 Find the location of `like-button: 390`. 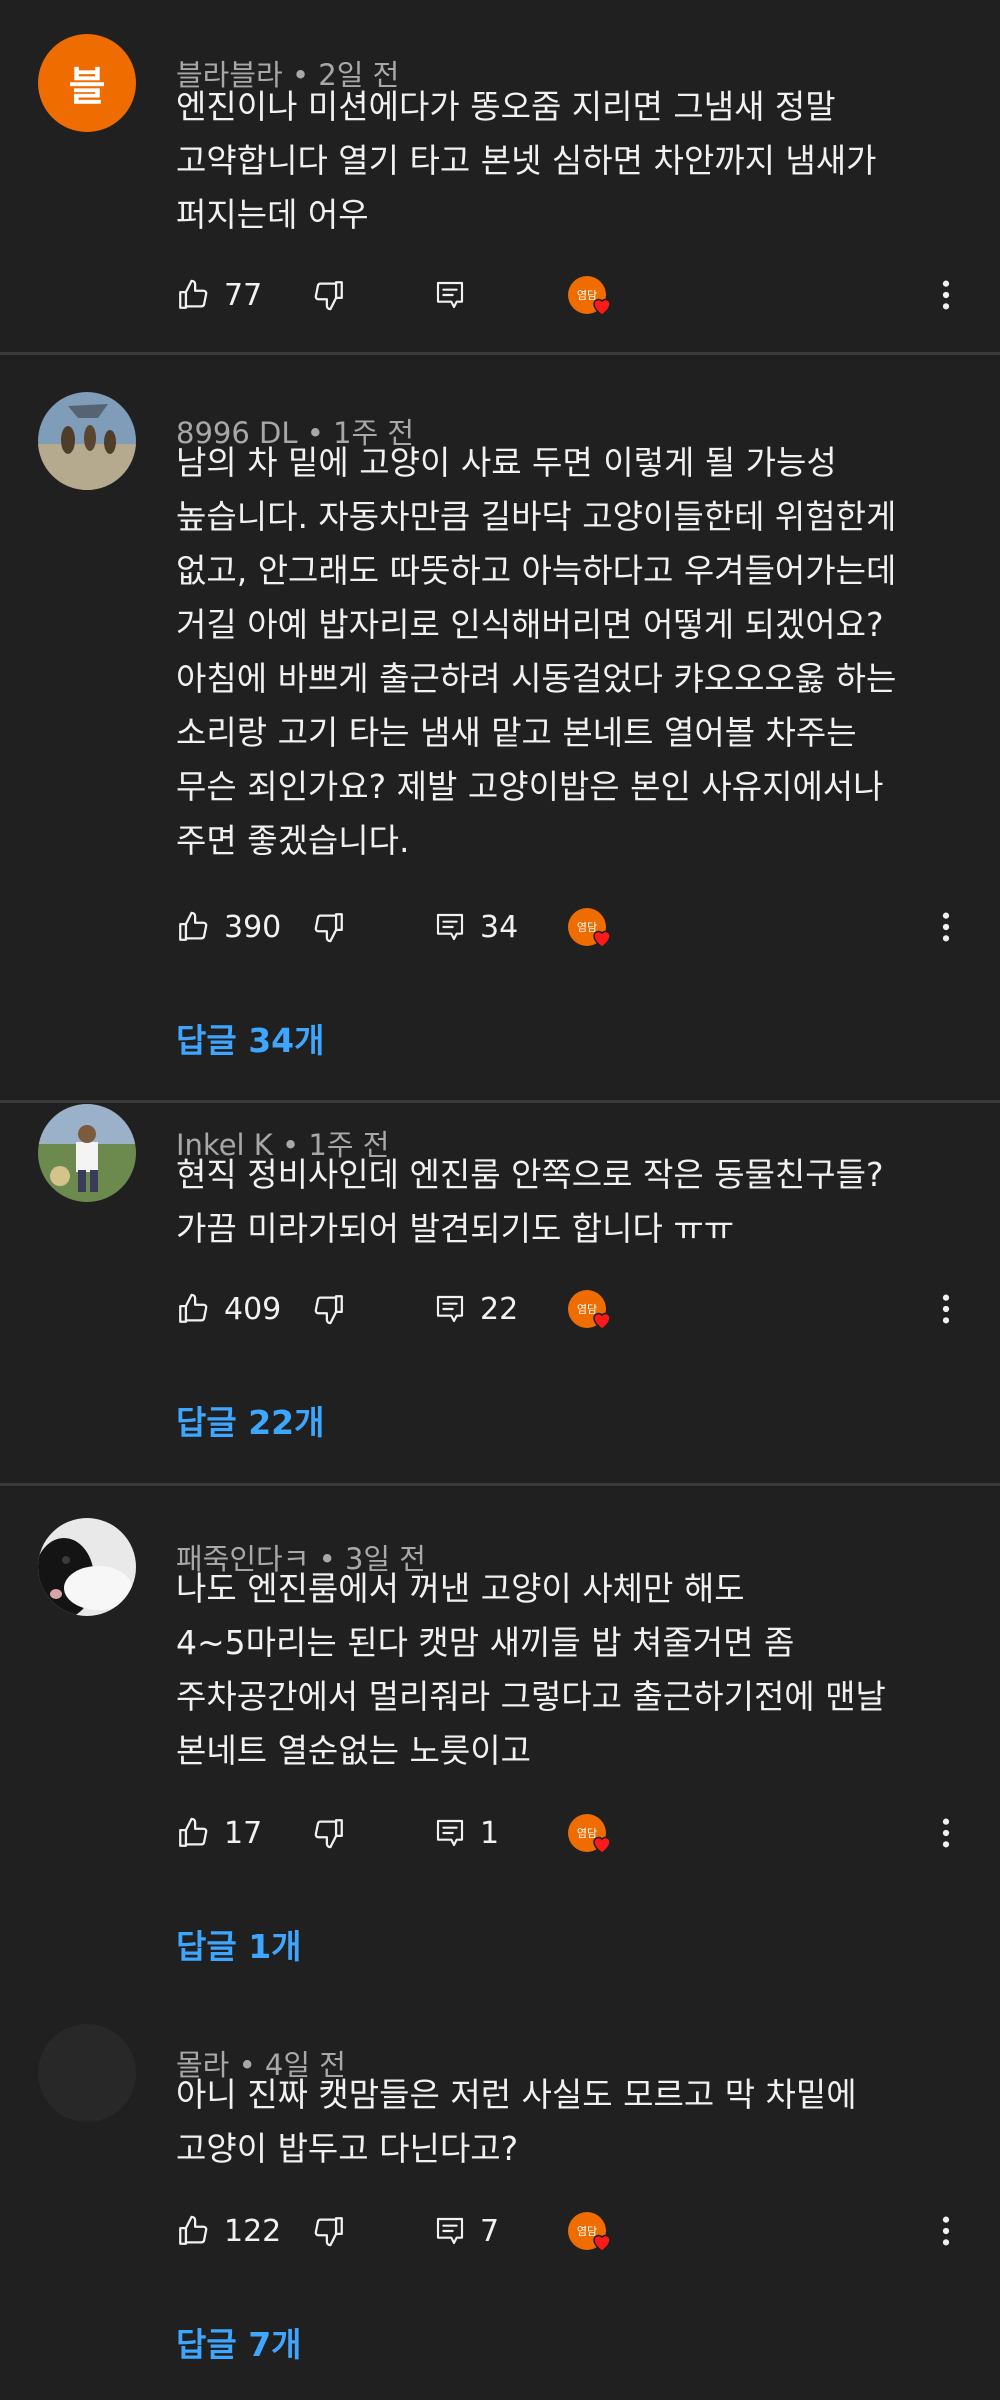

like-button: 390 is located at coordinates (228, 927).